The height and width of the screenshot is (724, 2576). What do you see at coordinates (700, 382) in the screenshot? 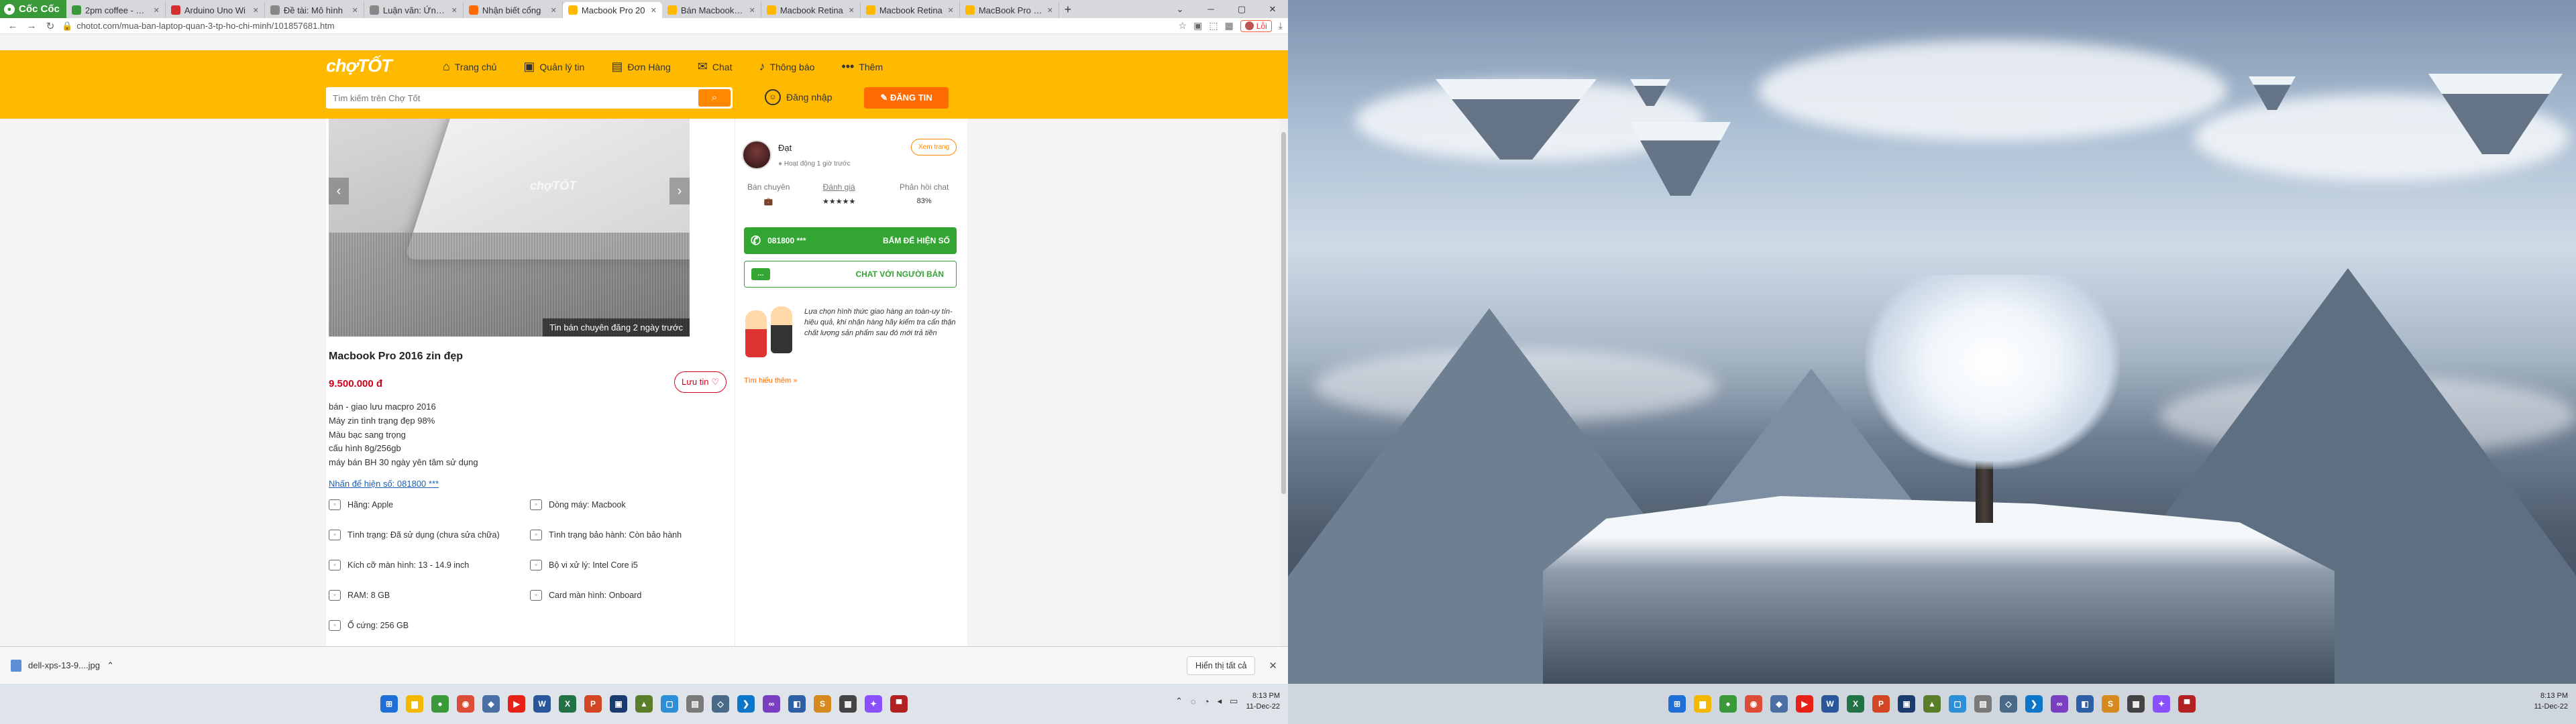
I see `save-listing-button: Lưu tin ♡` at bounding box center [700, 382].